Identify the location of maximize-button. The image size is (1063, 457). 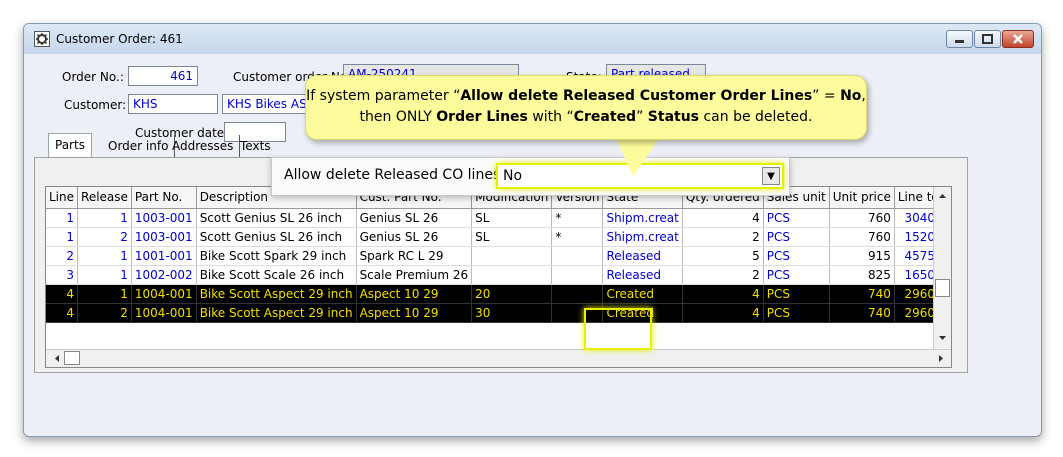
(987, 39).